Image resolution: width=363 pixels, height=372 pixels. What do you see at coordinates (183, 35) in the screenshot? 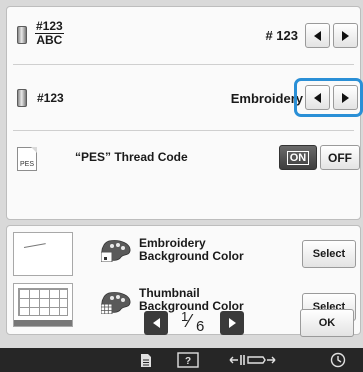
I see `thread-number-row: #123 ABC # 123` at bounding box center [183, 35].